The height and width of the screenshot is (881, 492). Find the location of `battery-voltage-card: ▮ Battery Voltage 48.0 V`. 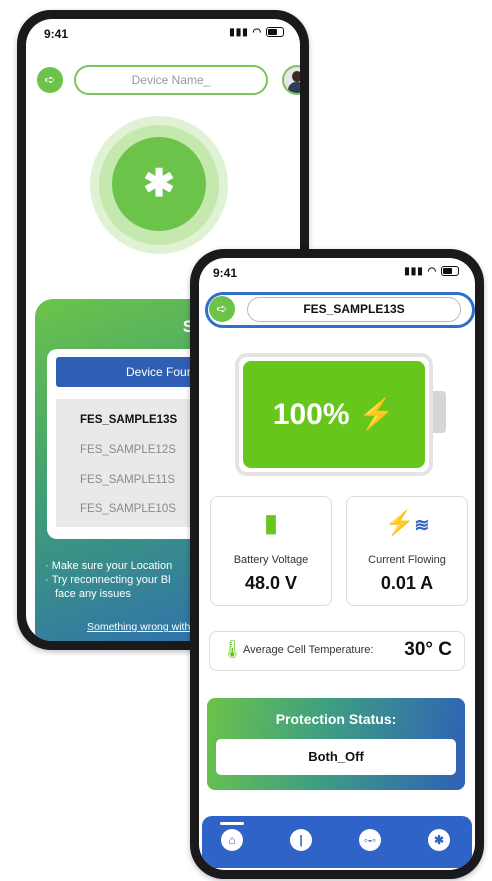

battery-voltage-card: ▮ Battery Voltage 48.0 V is located at coordinates (271, 551).